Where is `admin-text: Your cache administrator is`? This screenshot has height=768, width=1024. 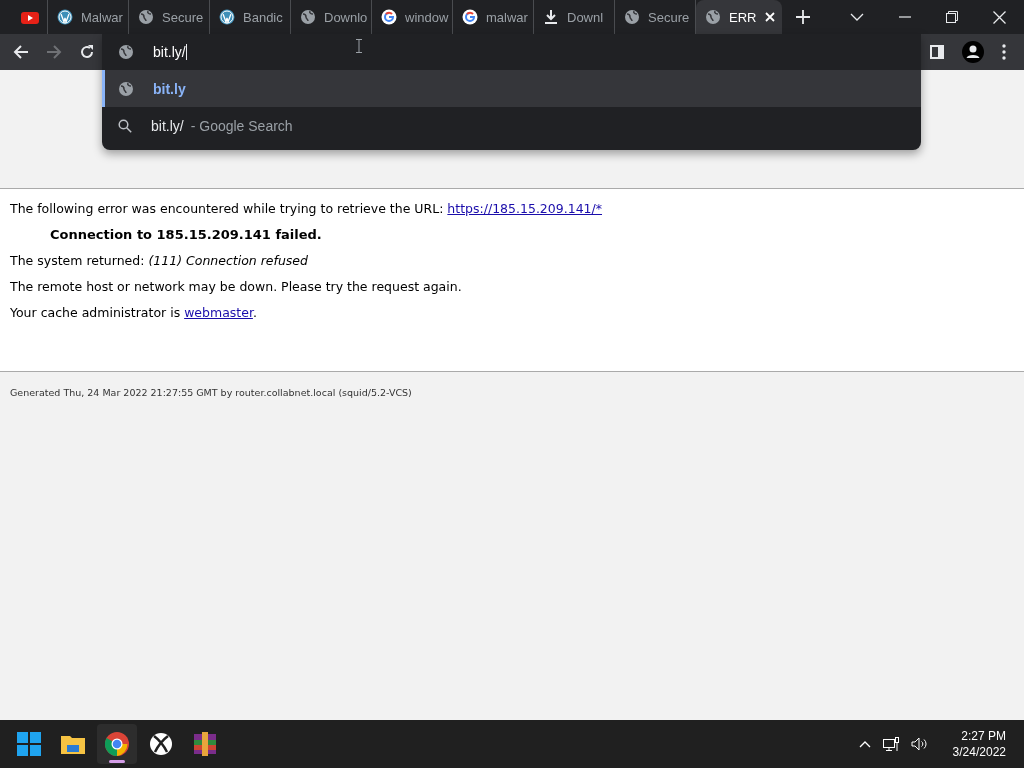 admin-text: Your cache administrator is is located at coordinates (96, 312).